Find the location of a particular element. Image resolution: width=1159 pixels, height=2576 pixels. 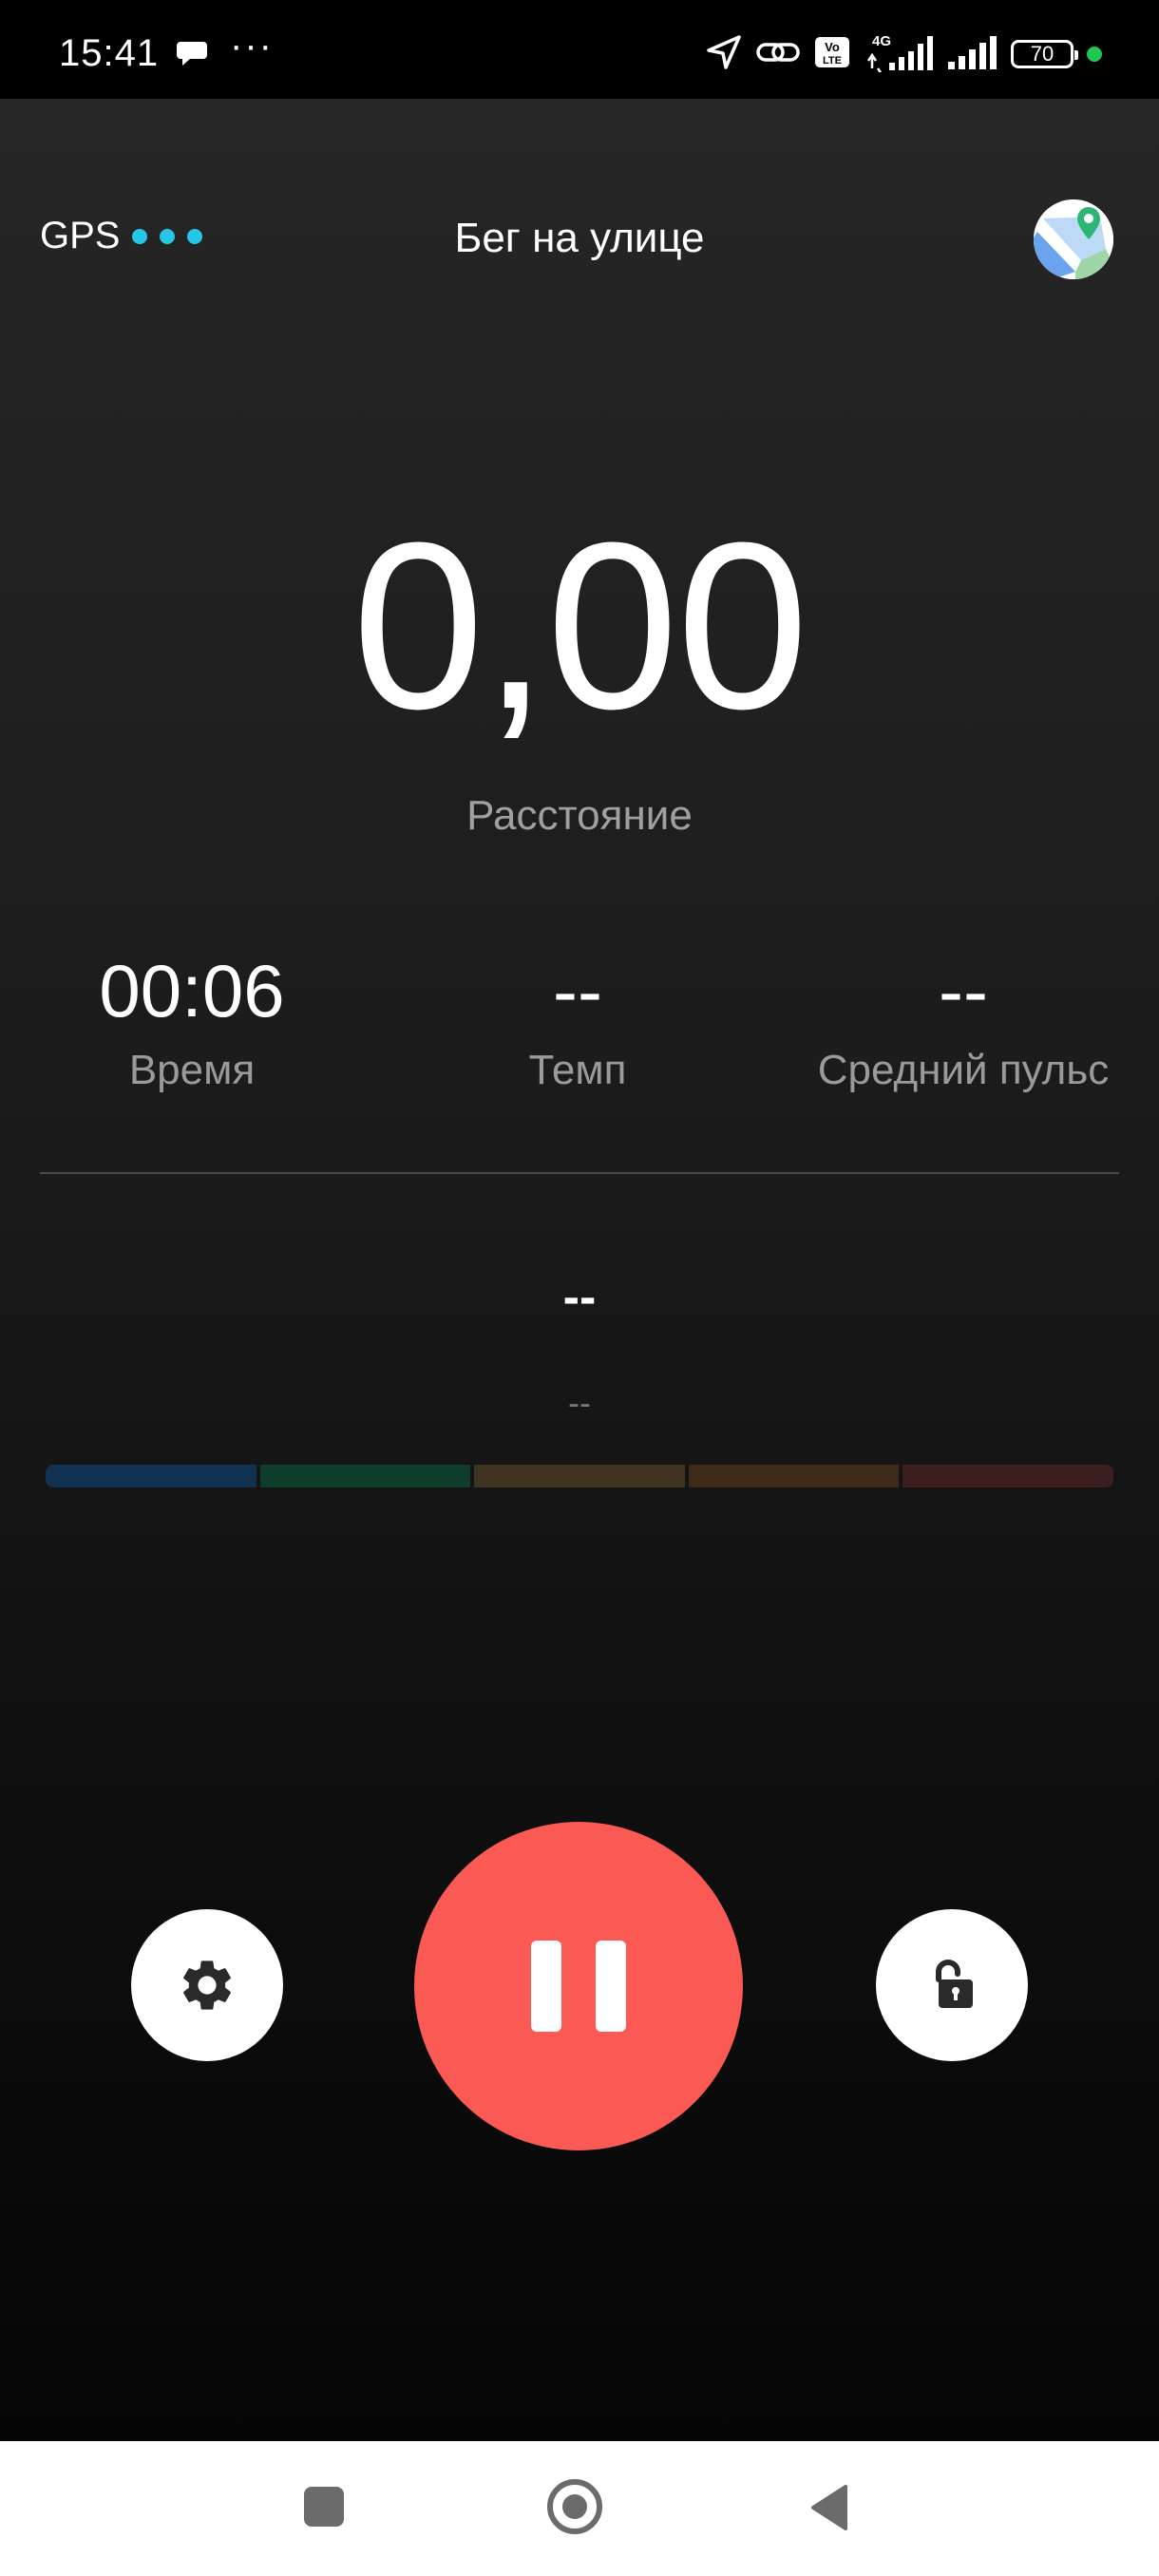

back-triangle-icon is located at coordinates (829, 2507).